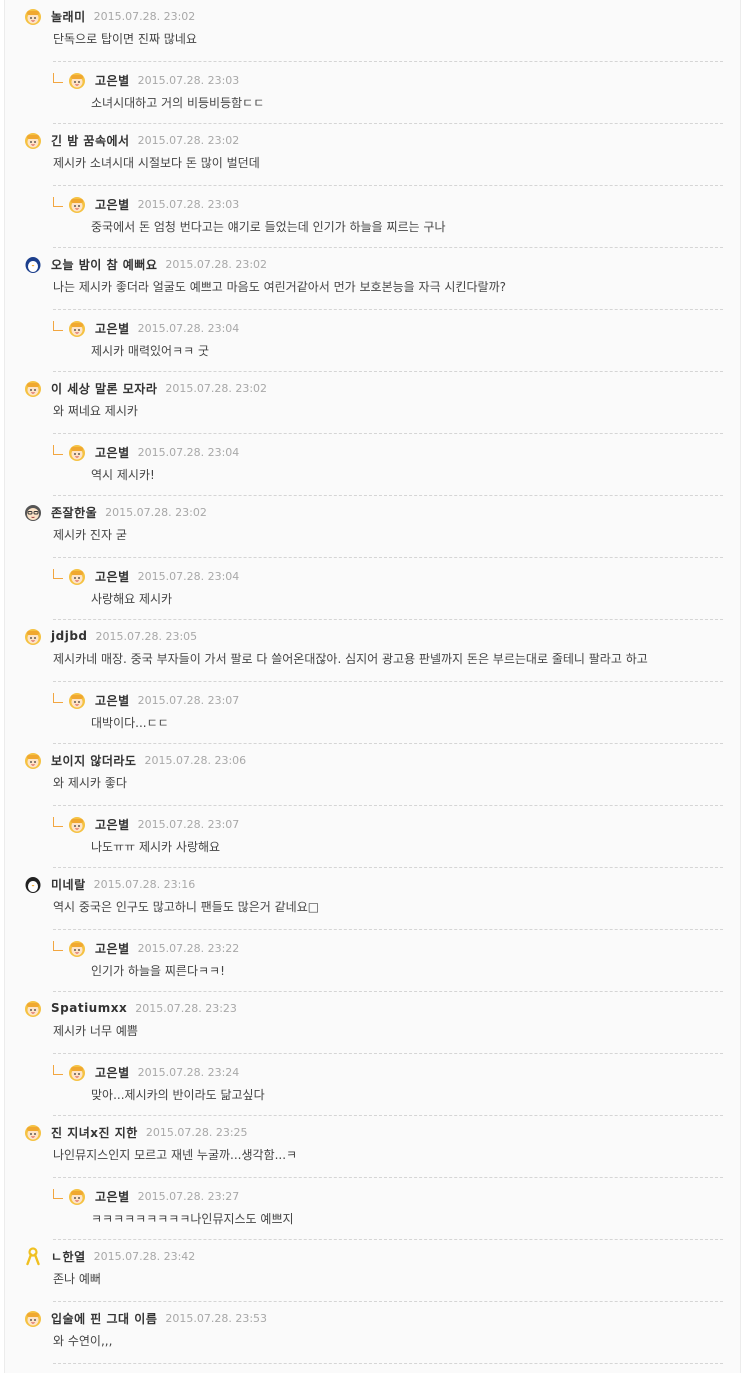  What do you see at coordinates (178, 103) in the screenshot?
I see `comment-text: 소녀시대하고 거의 비등비등함ㄷㄷ` at bounding box center [178, 103].